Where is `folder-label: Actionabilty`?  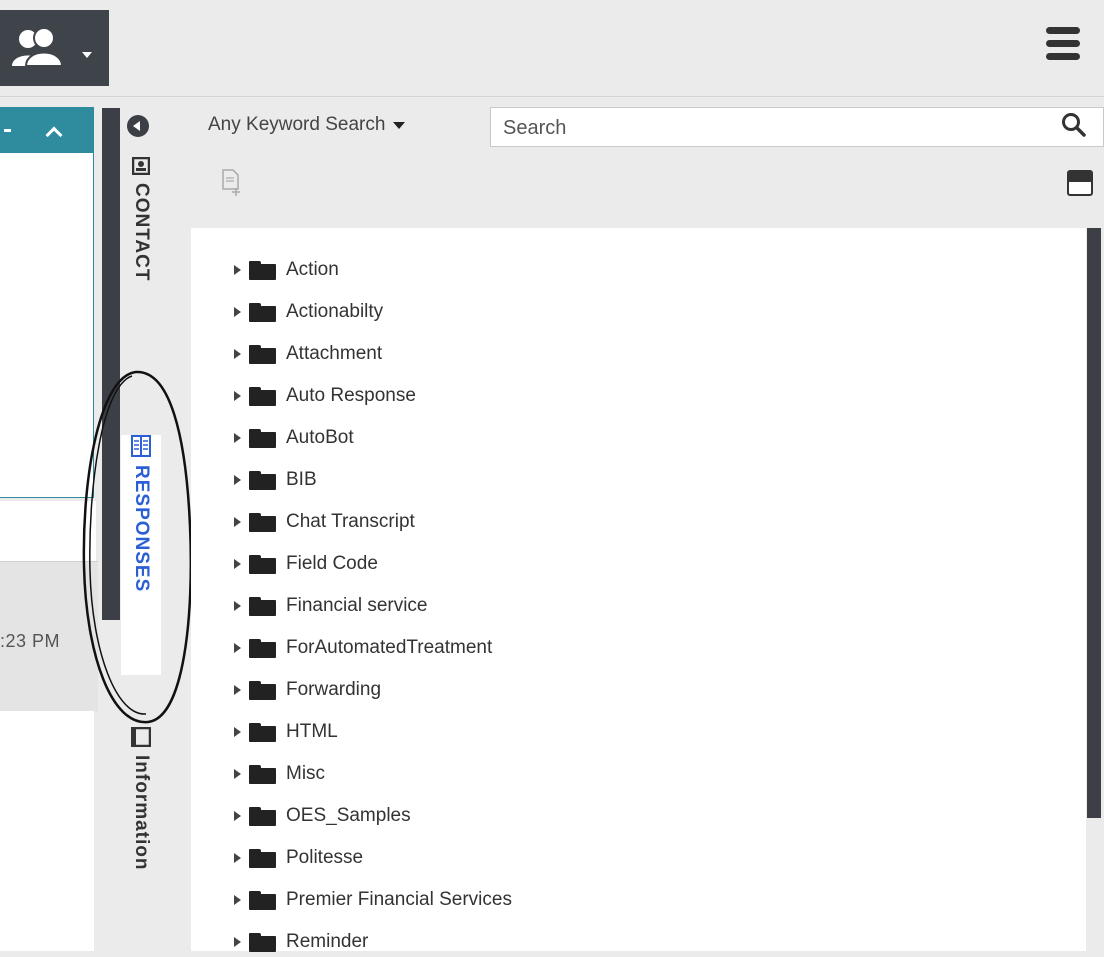 folder-label: Actionabilty is located at coordinates (335, 311).